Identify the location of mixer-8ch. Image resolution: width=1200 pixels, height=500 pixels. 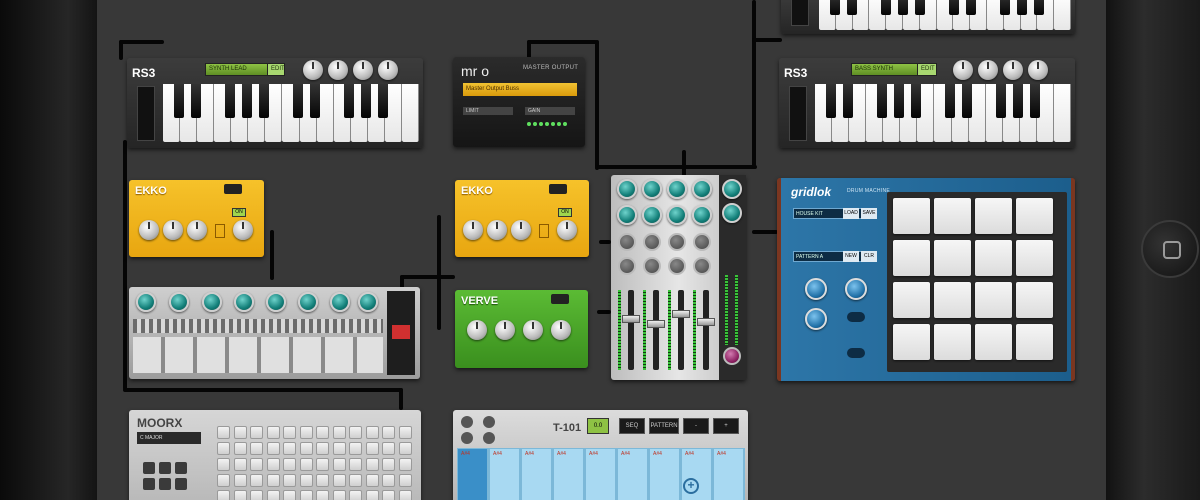
(274, 333).